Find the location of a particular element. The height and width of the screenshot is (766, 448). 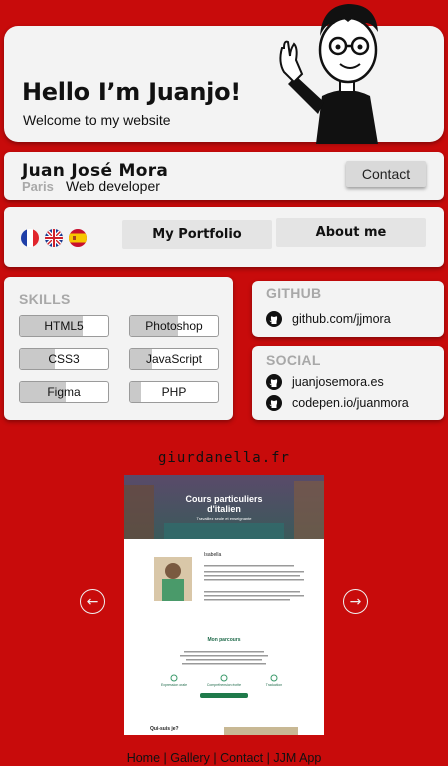

about-button: About me is located at coordinates (351, 232).